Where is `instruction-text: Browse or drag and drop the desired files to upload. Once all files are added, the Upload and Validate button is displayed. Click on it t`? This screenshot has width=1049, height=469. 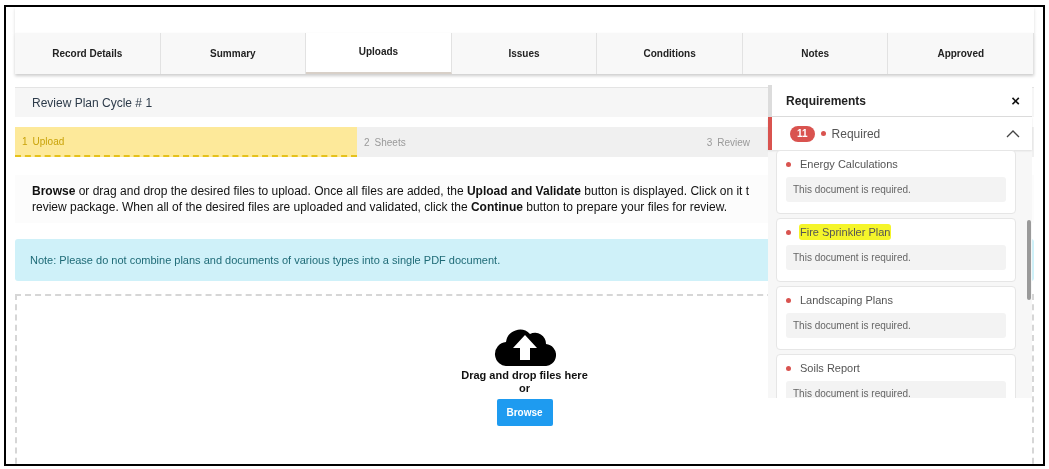 instruction-text: Browse or drag and drop the desired files to upload. Once all files are added, the Upload and Validate button is displayed. Click on it t is located at coordinates (391, 191).